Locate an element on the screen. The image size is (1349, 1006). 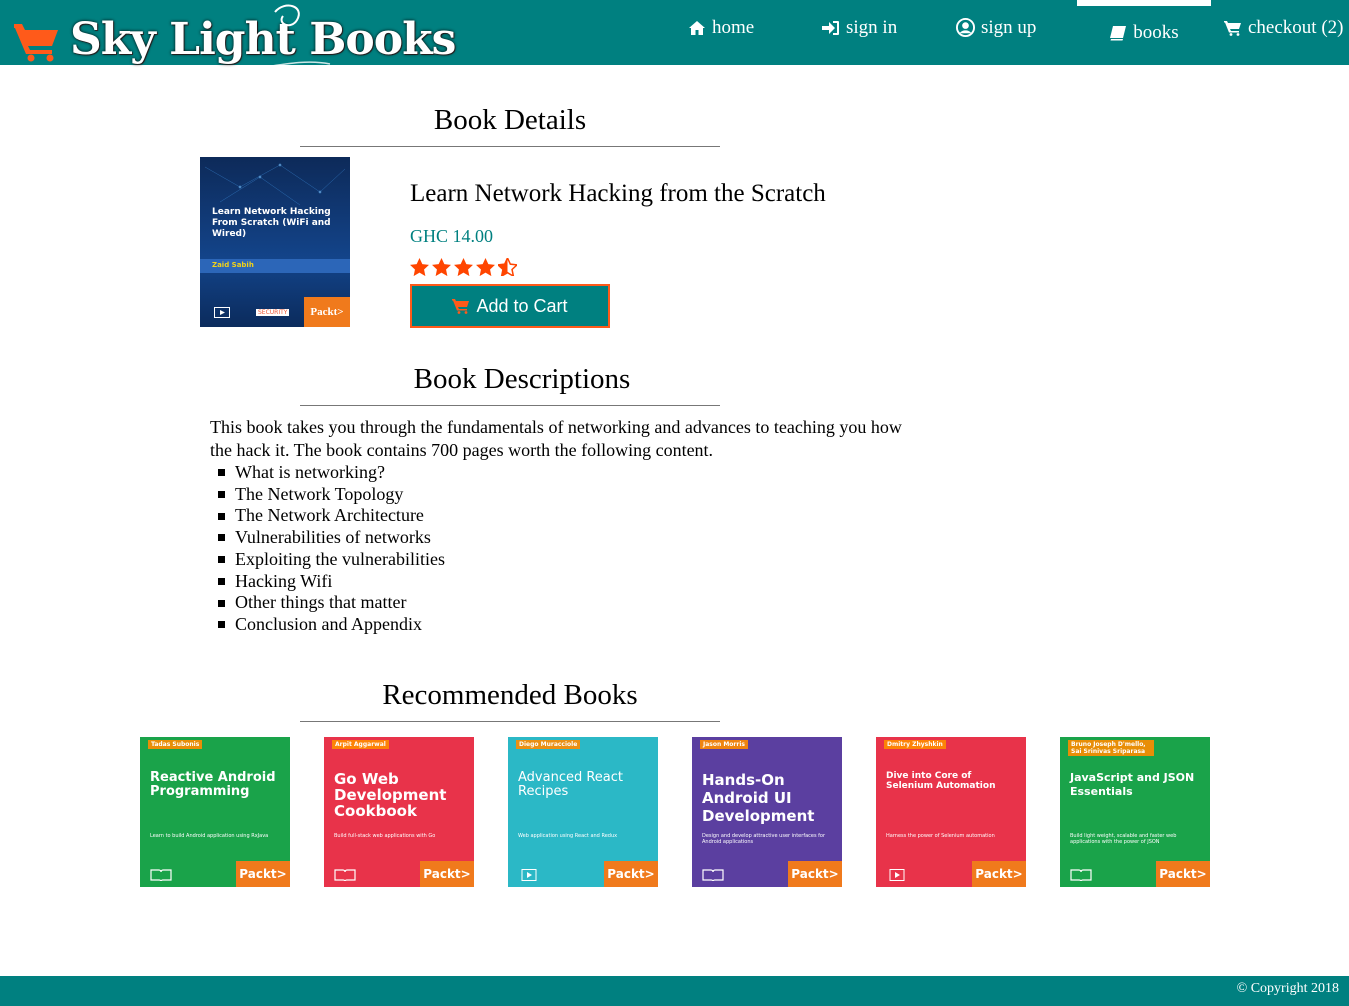
list-item: What is networking? is located at coordinates (331, 473).